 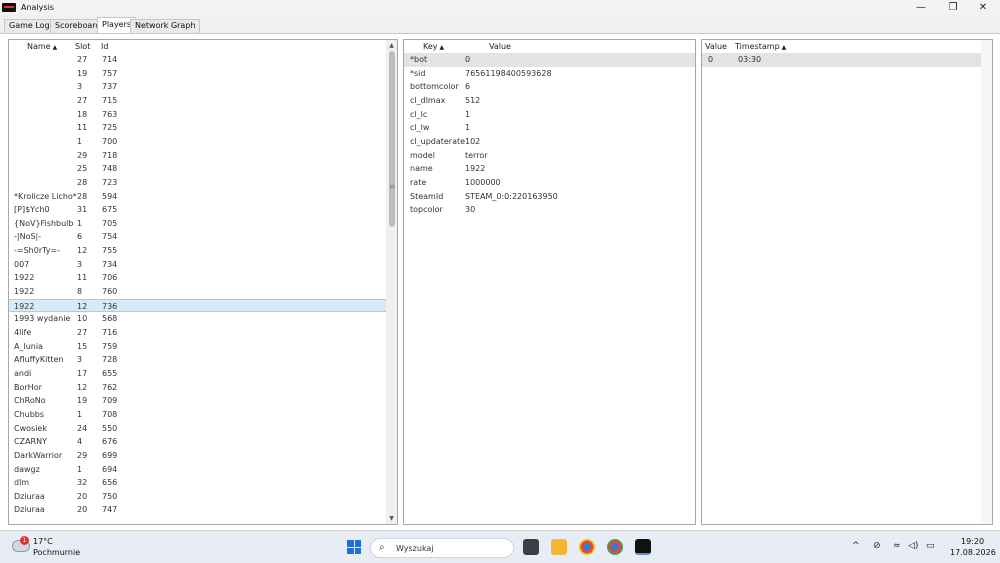 I want to click on table-row: 27 714, so click(x=197, y=60).